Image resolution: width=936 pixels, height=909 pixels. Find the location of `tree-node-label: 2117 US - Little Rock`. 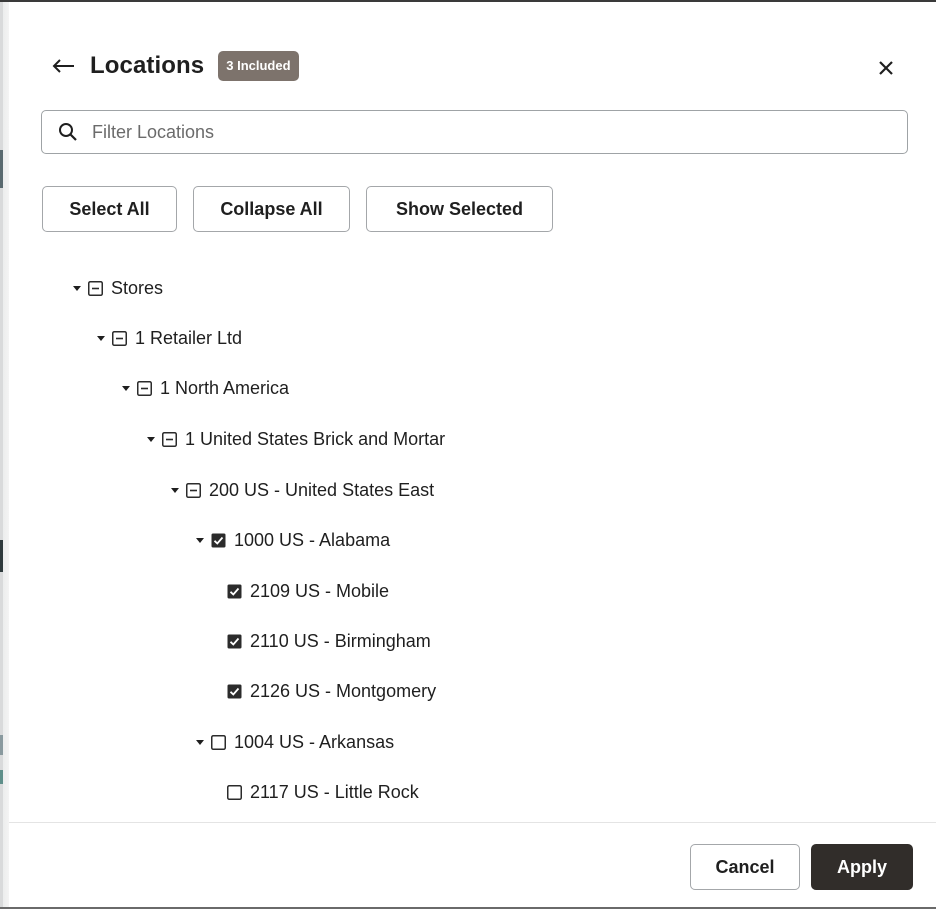

tree-node-label: 2117 US - Little Rock is located at coordinates (334, 791).